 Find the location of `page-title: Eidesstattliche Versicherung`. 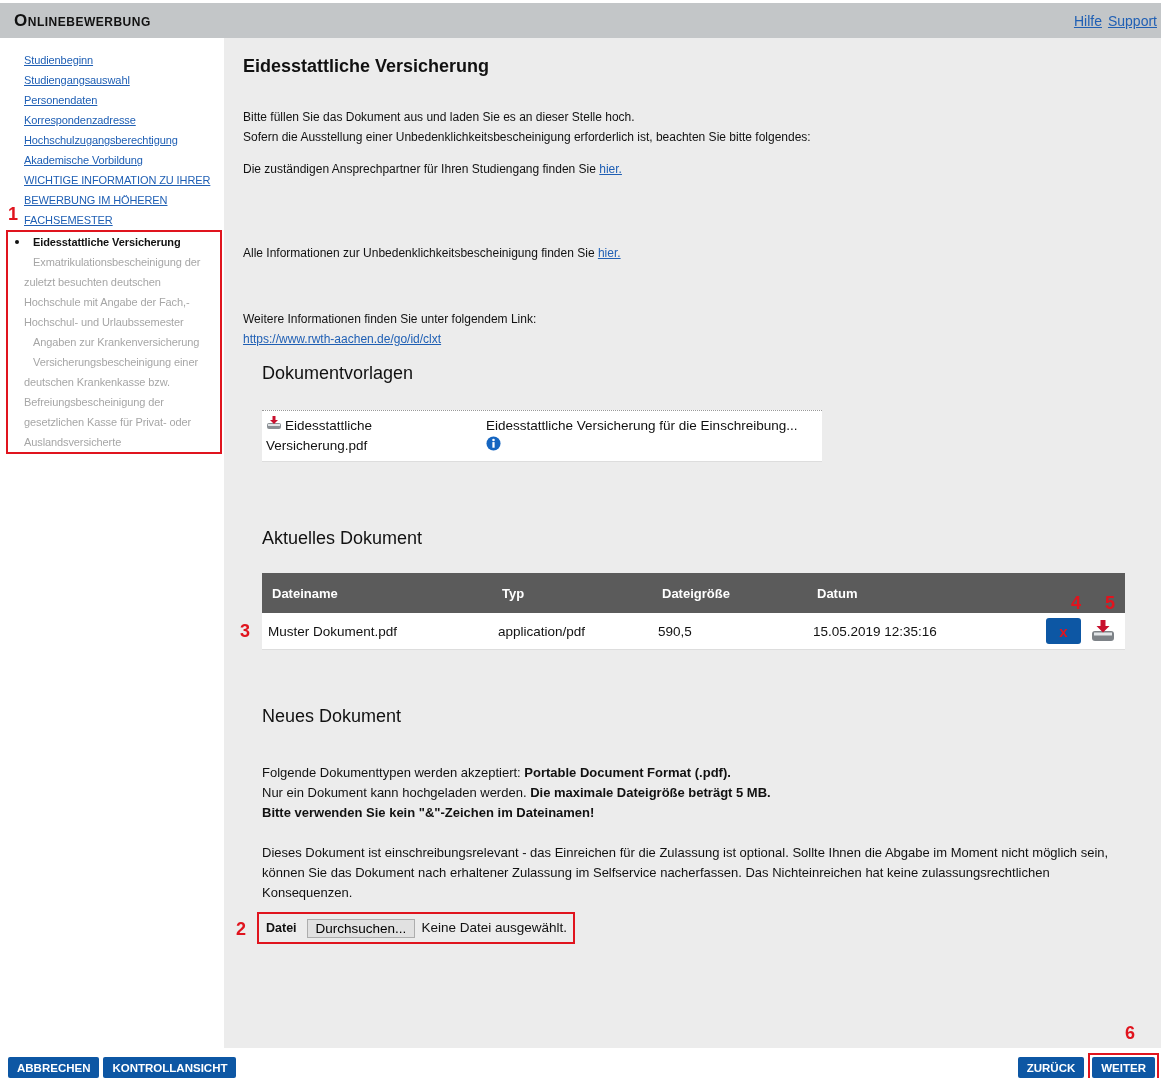

page-title: Eidesstattliche Versicherung is located at coordinates (367, 66).